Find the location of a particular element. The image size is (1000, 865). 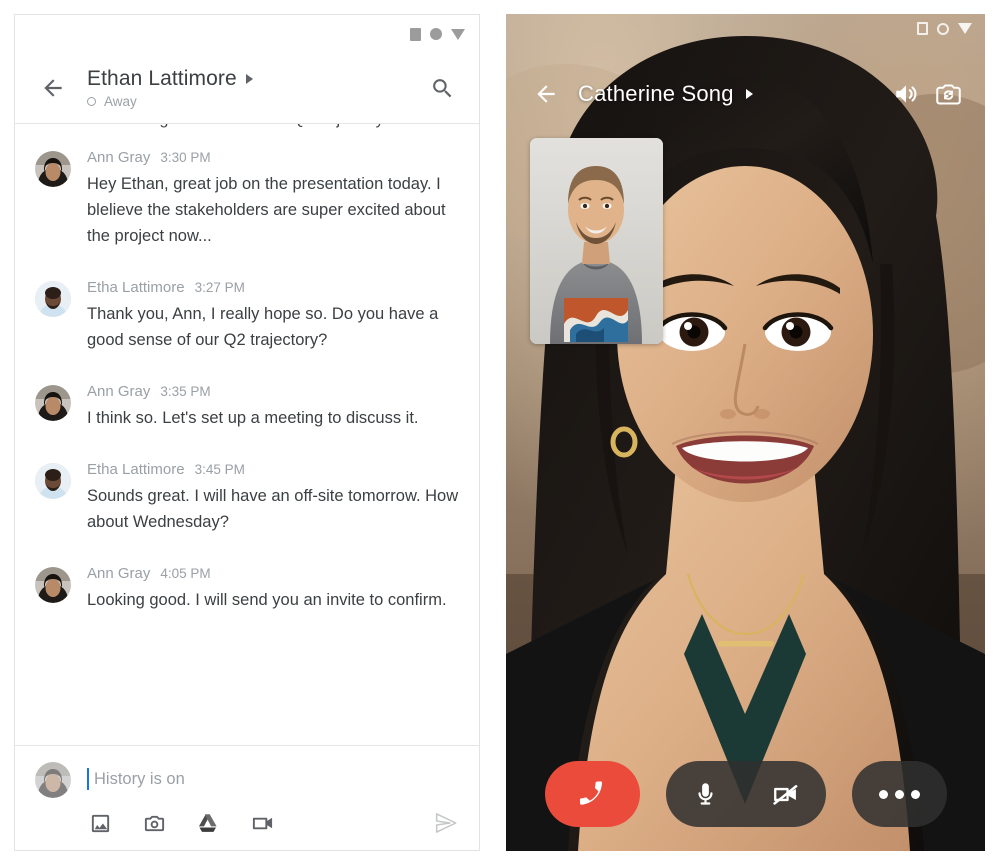

flip-camera-button is located at coordinates (948, 94).